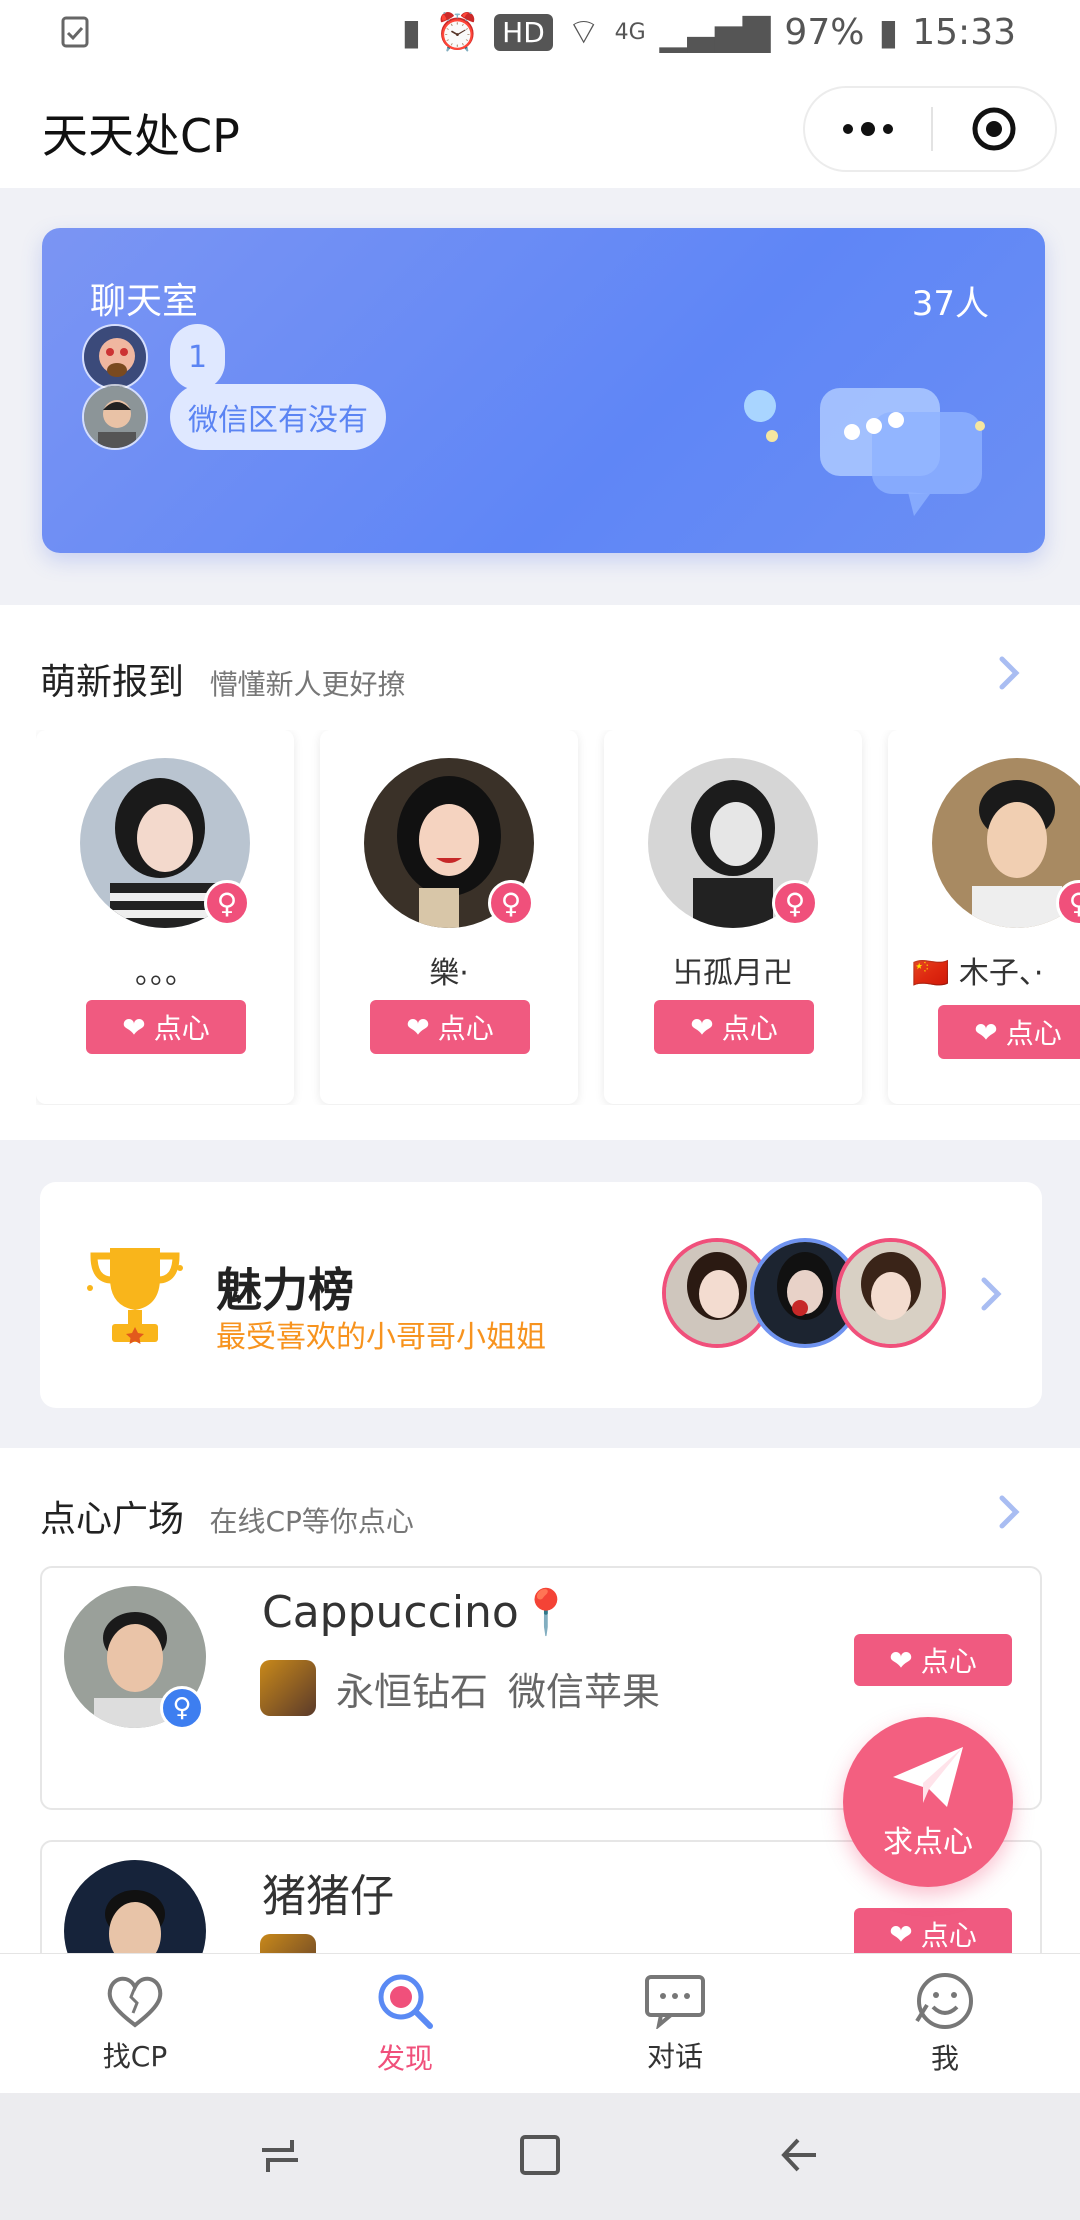 This screenshot has width=1080, height=2220. I want to click on wifi-icon: ⌔, so click(583, 32).